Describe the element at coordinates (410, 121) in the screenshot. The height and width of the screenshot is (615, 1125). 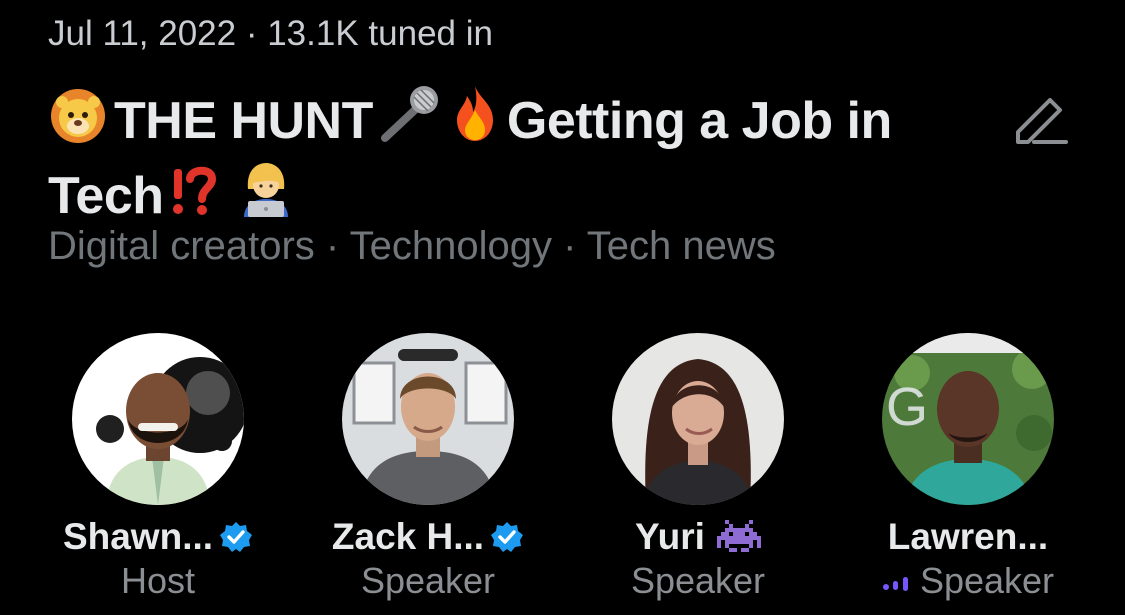
I see `microphone-icon` at that location.